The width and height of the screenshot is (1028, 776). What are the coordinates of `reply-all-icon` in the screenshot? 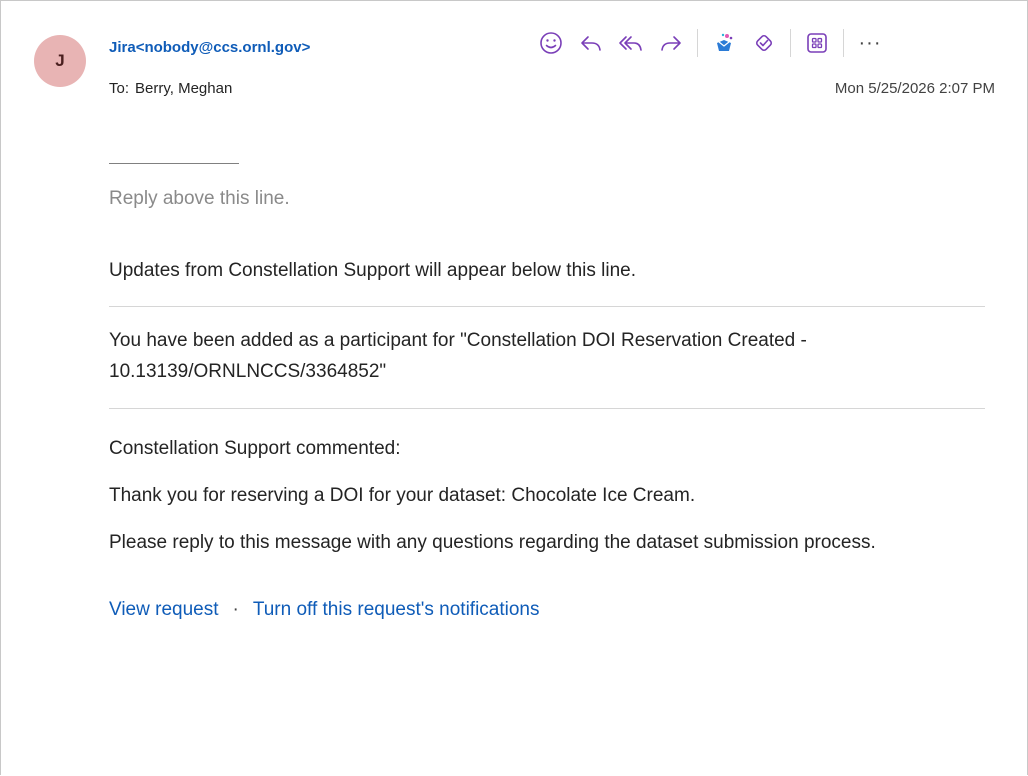 It's located at (630, 43).